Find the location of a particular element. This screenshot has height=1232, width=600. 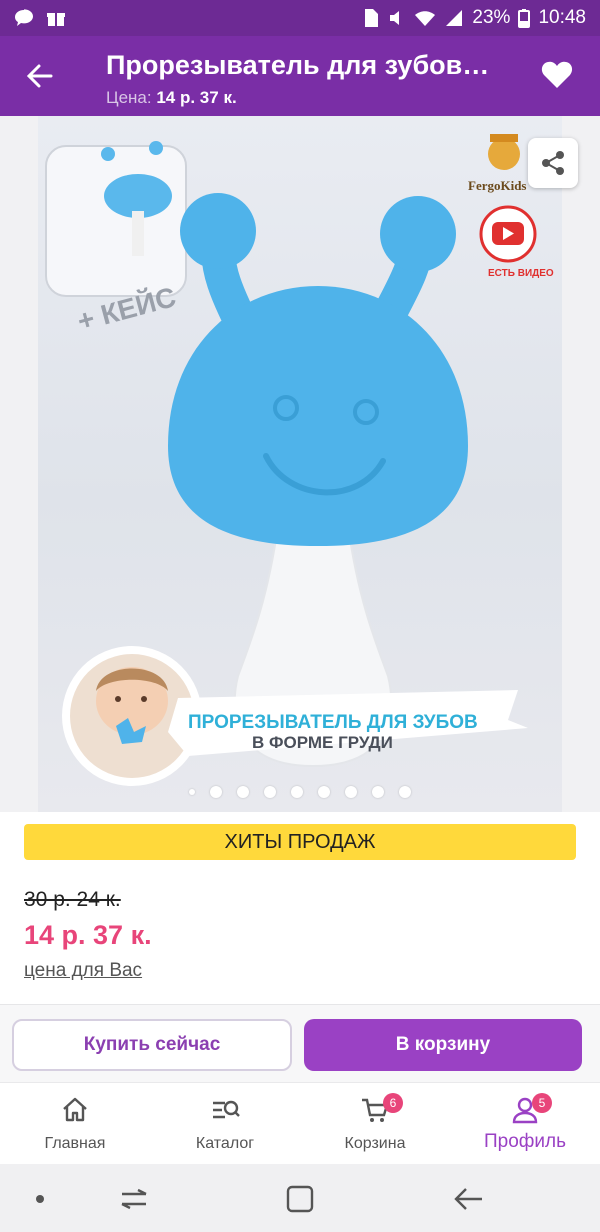

add-to-cart-button: В корзину is located at coordinates (443, 1045).